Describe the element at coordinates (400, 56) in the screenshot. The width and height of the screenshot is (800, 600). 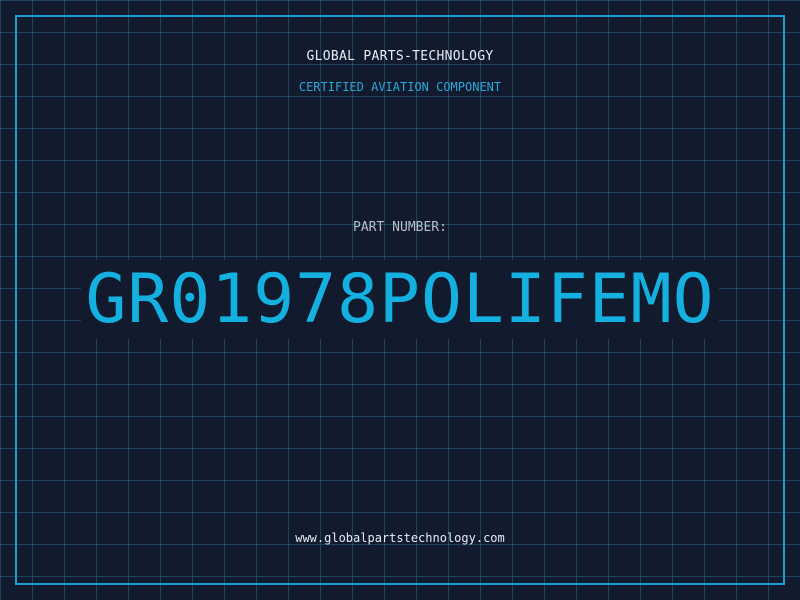
I see `company-name: GLOBAL PARTS-TECHNOLOGY` at that location.